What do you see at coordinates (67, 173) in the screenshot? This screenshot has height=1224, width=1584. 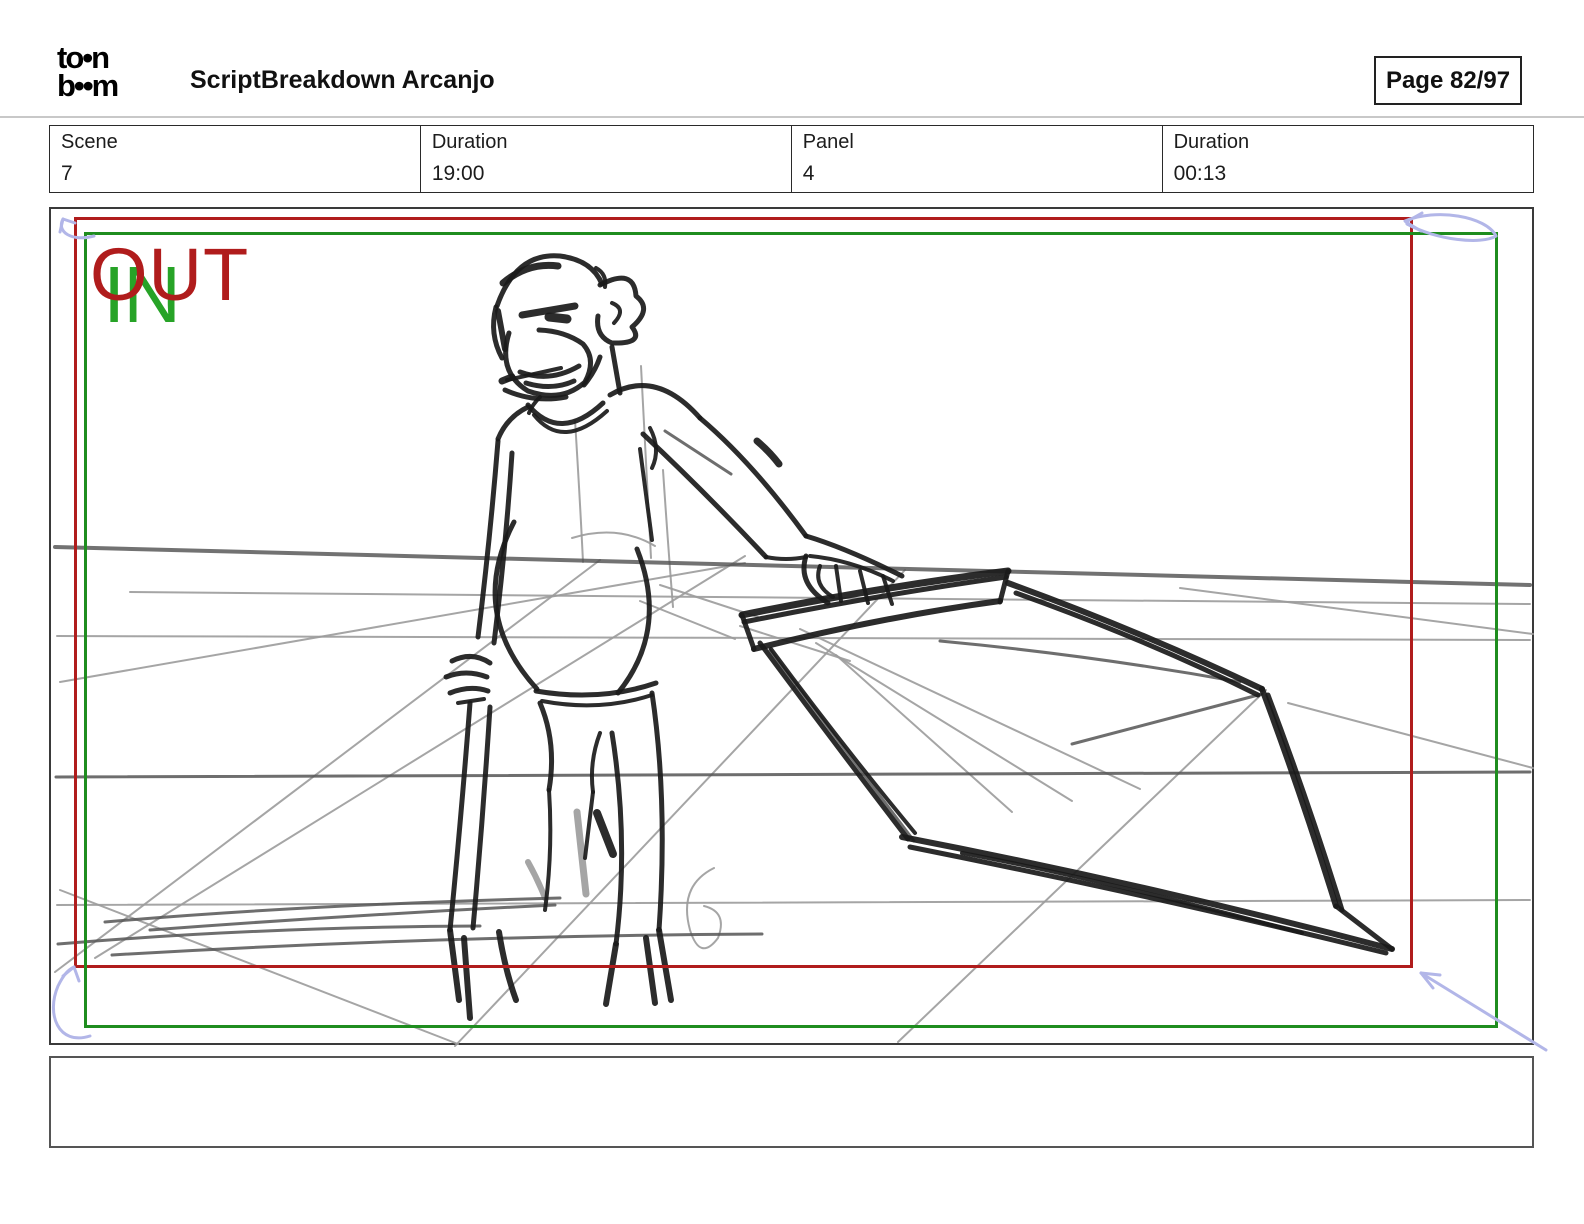 I see `scene-value: 7` at bounding box center [67, 173].